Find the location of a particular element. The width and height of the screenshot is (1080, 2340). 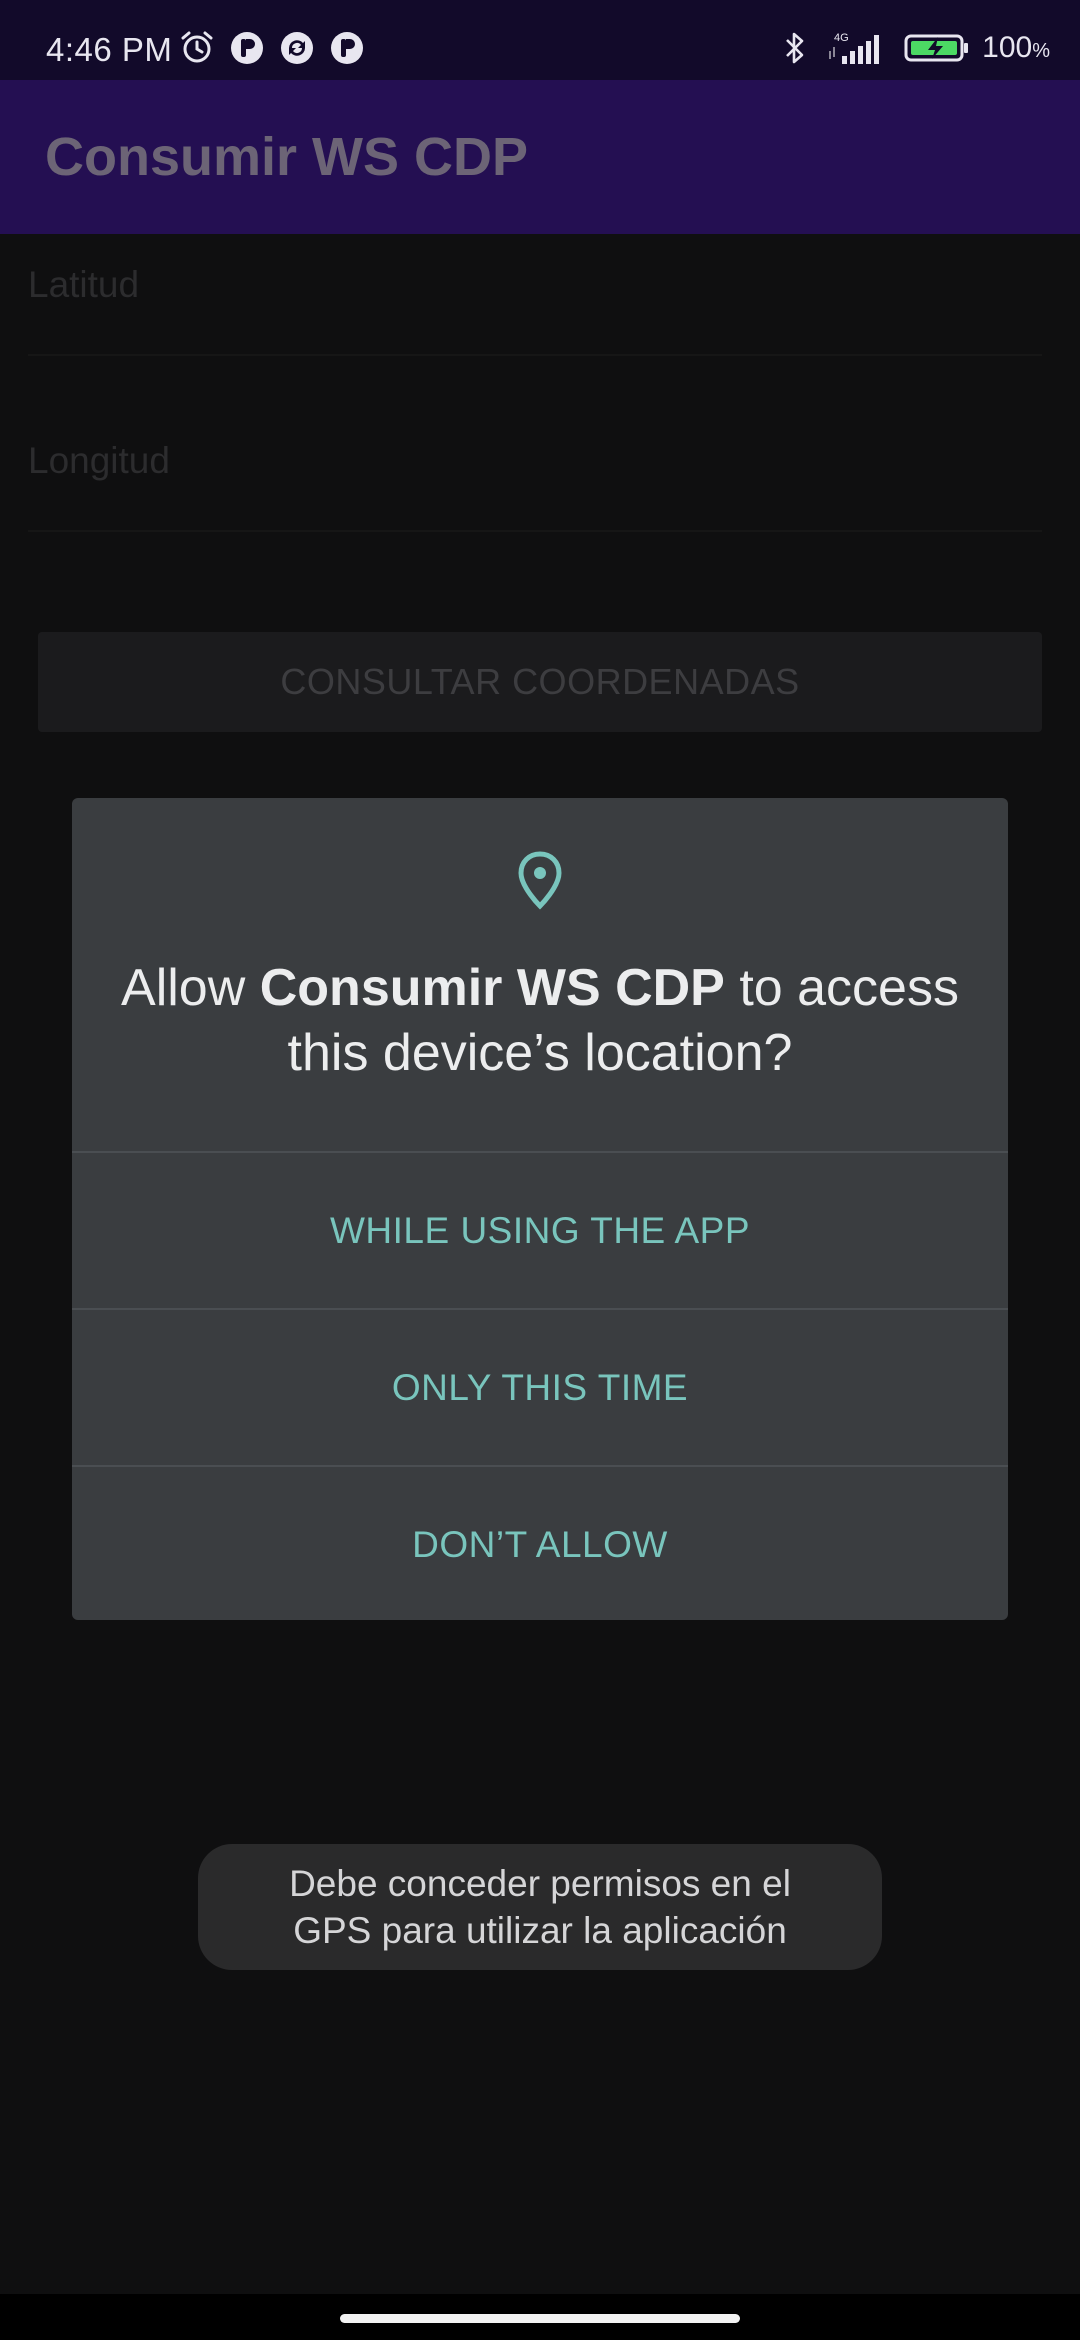

while-using-app-button: WHILE USING THE APP is located at coordinates (540, 1231).